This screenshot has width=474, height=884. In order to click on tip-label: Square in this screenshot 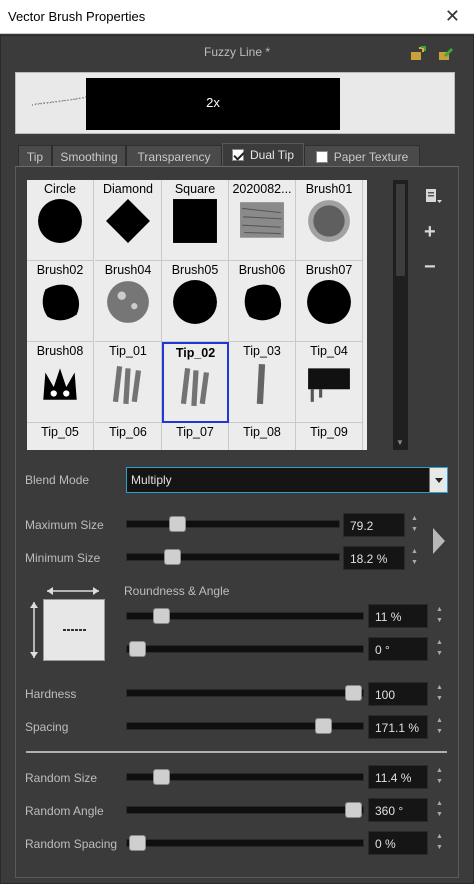, I will do `click(195, 189)`.